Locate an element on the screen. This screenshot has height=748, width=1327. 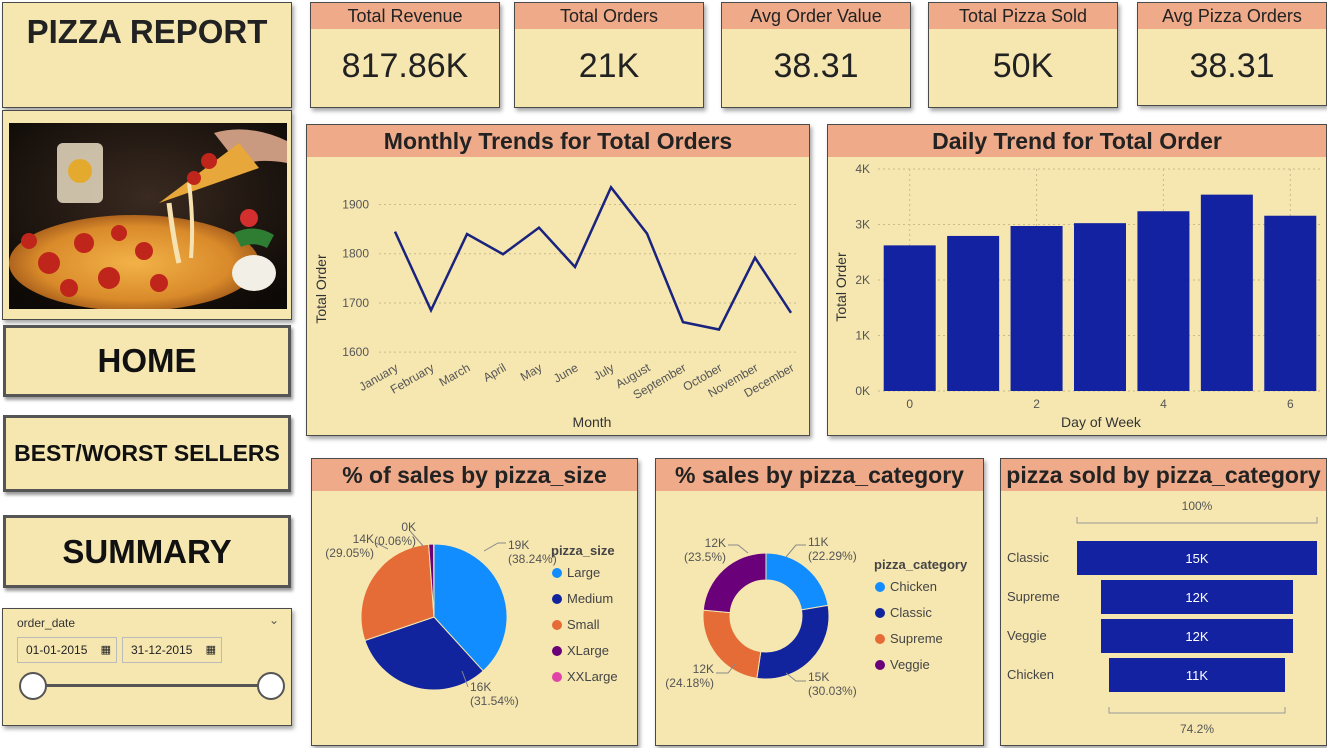
slider-track is located at coordinates (152, 685).